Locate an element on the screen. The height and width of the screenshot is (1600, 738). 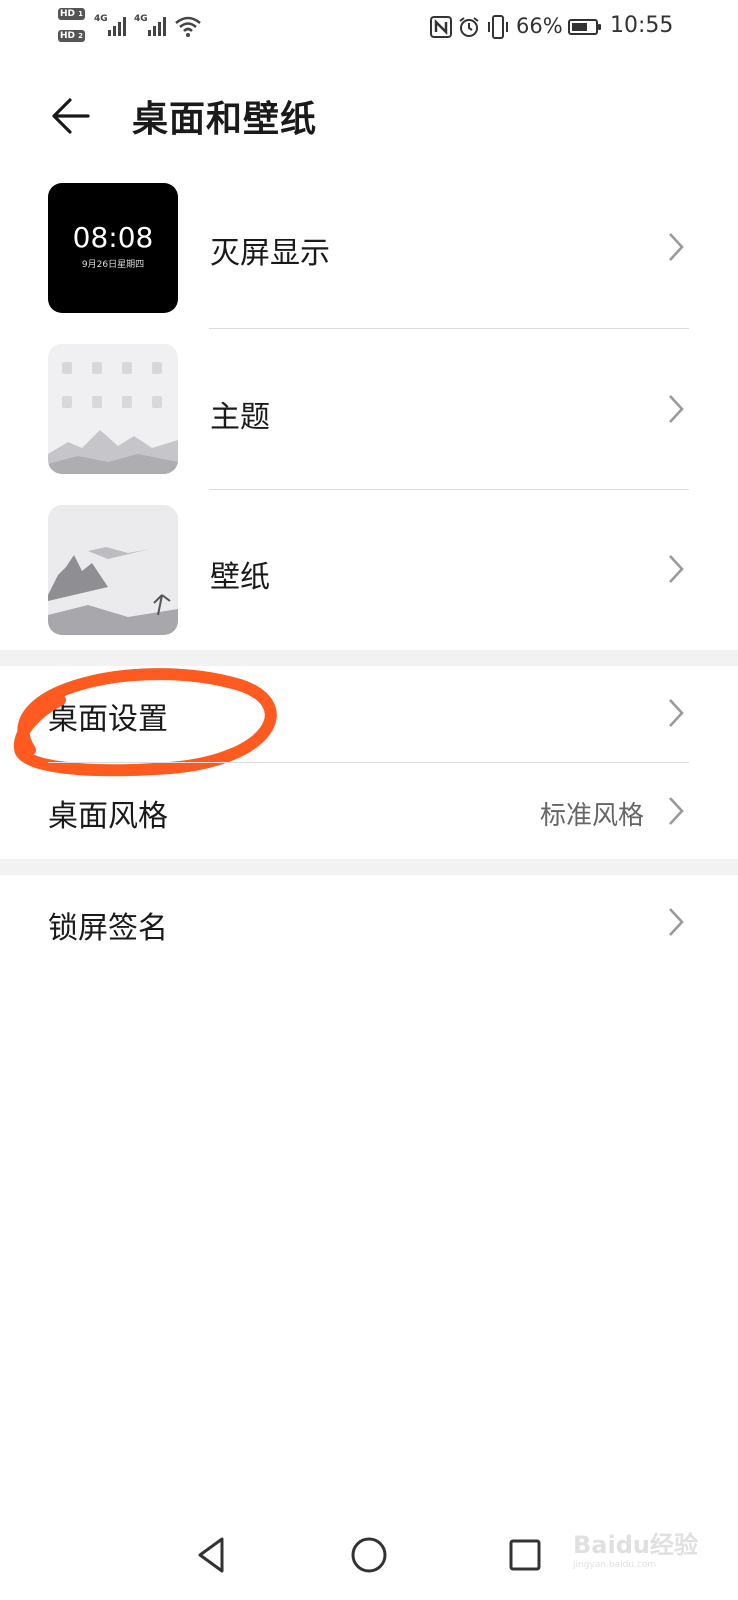
wallpaper-label: 壁纸 is located at coordinates (240, 577).